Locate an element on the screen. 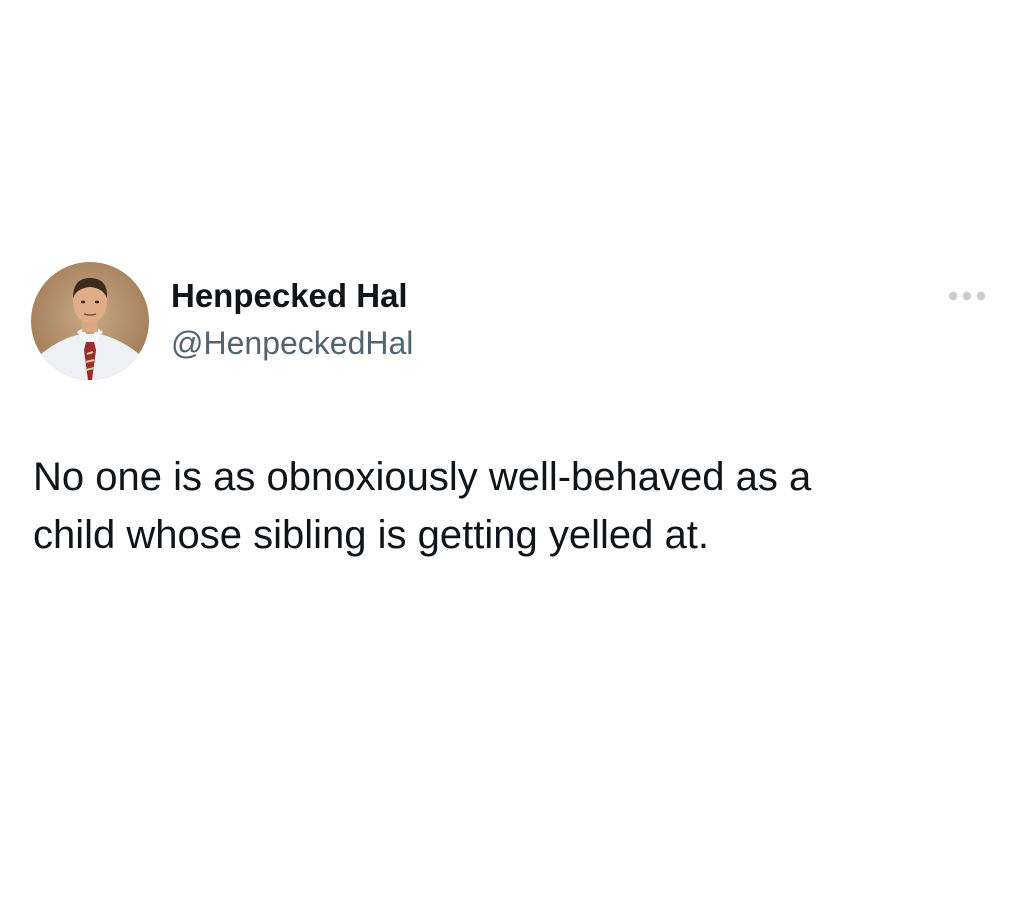 The image size is (1024, 908). profile-photo-icon is located at coordinates (90, 321).